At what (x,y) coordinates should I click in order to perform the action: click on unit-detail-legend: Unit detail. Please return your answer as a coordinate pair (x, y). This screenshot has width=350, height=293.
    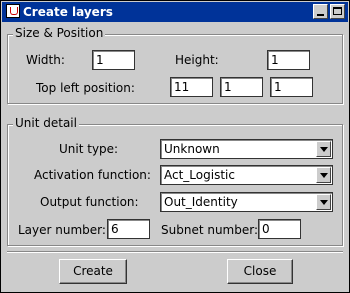
    Looking at the image, I should click on (46, 123).